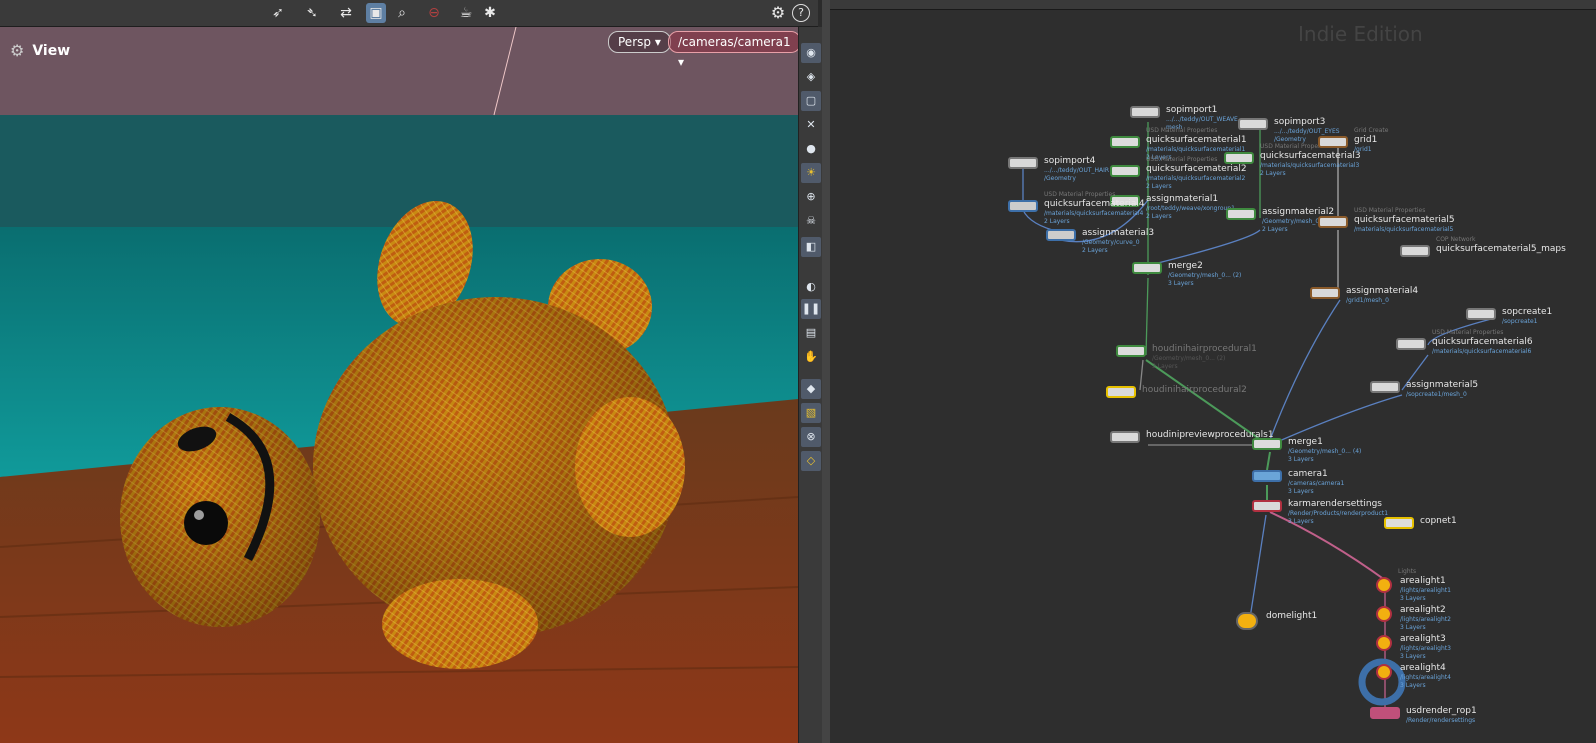 This screenshot has width=1596, height=743. Describe the element at coordinates (1425, 623) in the screenshot. I see `node-info: /lights/arealight2 3 Layers` at that location.